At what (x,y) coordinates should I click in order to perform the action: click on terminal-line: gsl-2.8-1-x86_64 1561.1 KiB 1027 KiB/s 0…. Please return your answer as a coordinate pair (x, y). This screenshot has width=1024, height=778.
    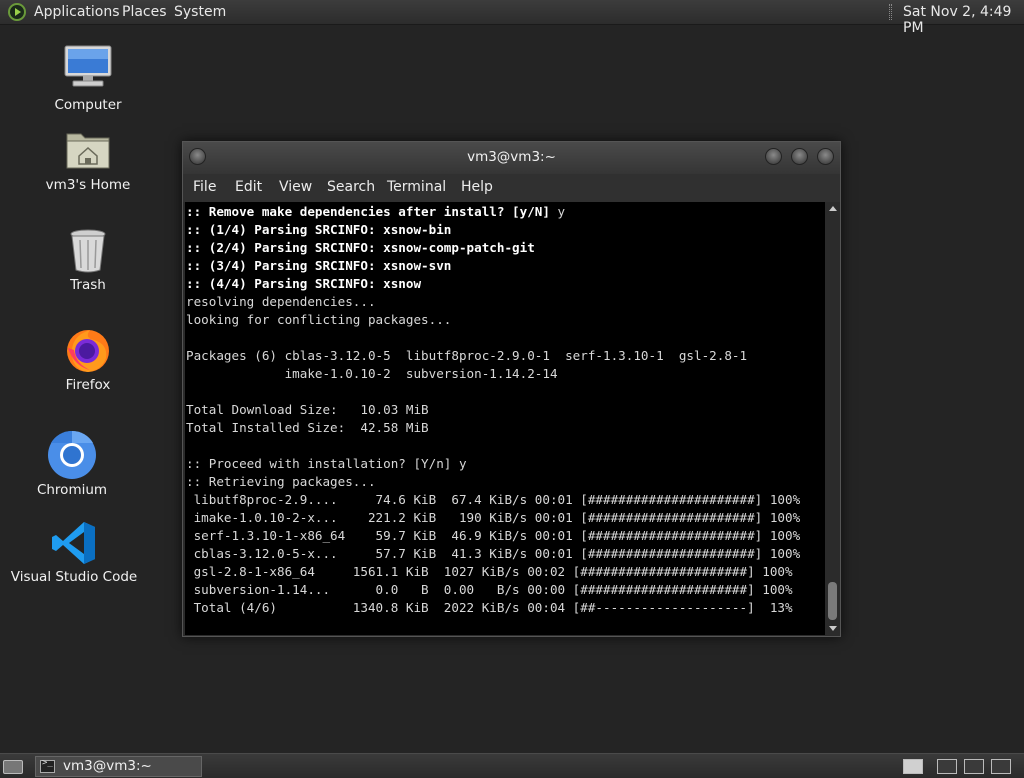
    Looking at the image, I should click on (489, 571).